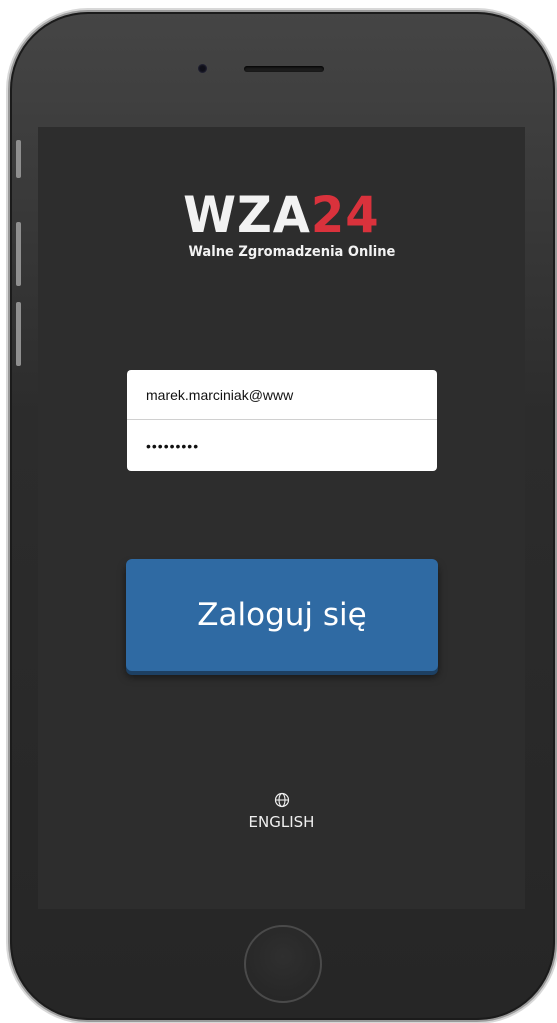 This screenshot has width=557, height=1023. What do you see at coordinates (291, 252) in the screenshot?
I see `logo-tagline: Walne Zgromadzenia Online` at bounding box center [291, 252].